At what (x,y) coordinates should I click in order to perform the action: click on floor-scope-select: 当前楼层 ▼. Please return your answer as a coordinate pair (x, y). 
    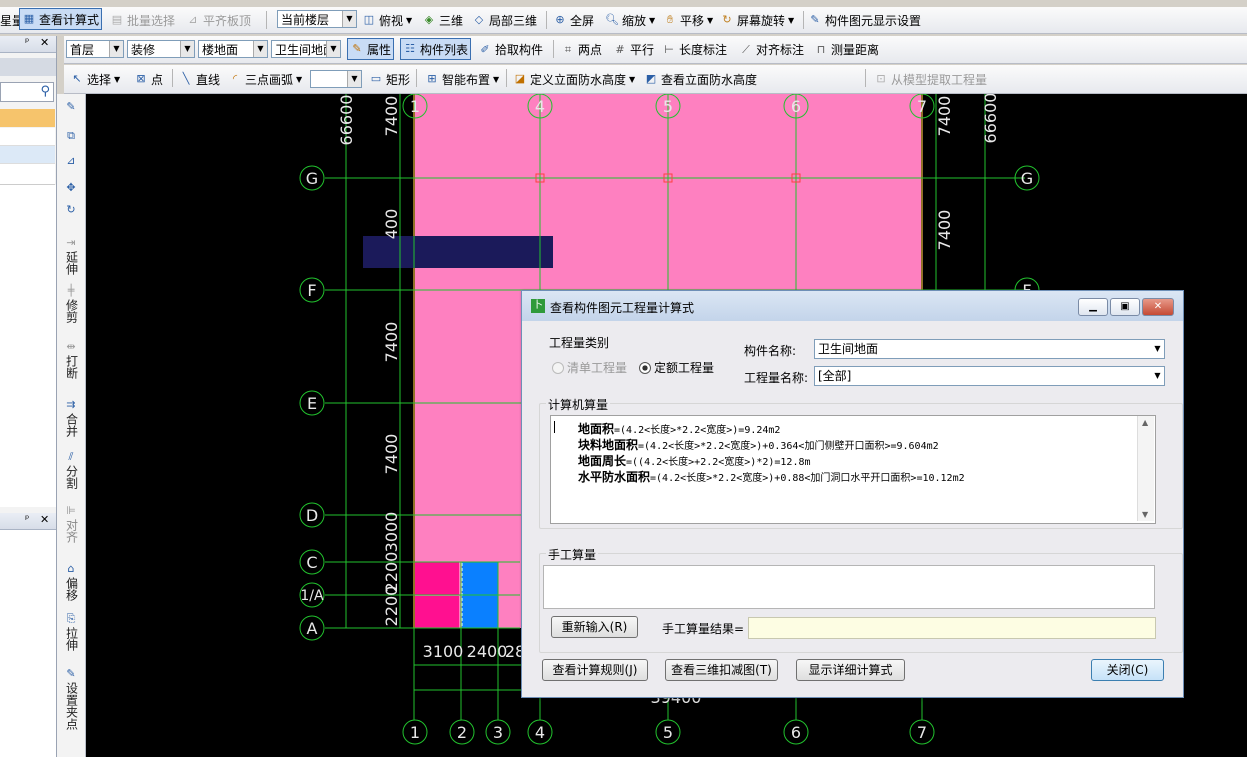
    Looking at the image, I should click on (317, 19).